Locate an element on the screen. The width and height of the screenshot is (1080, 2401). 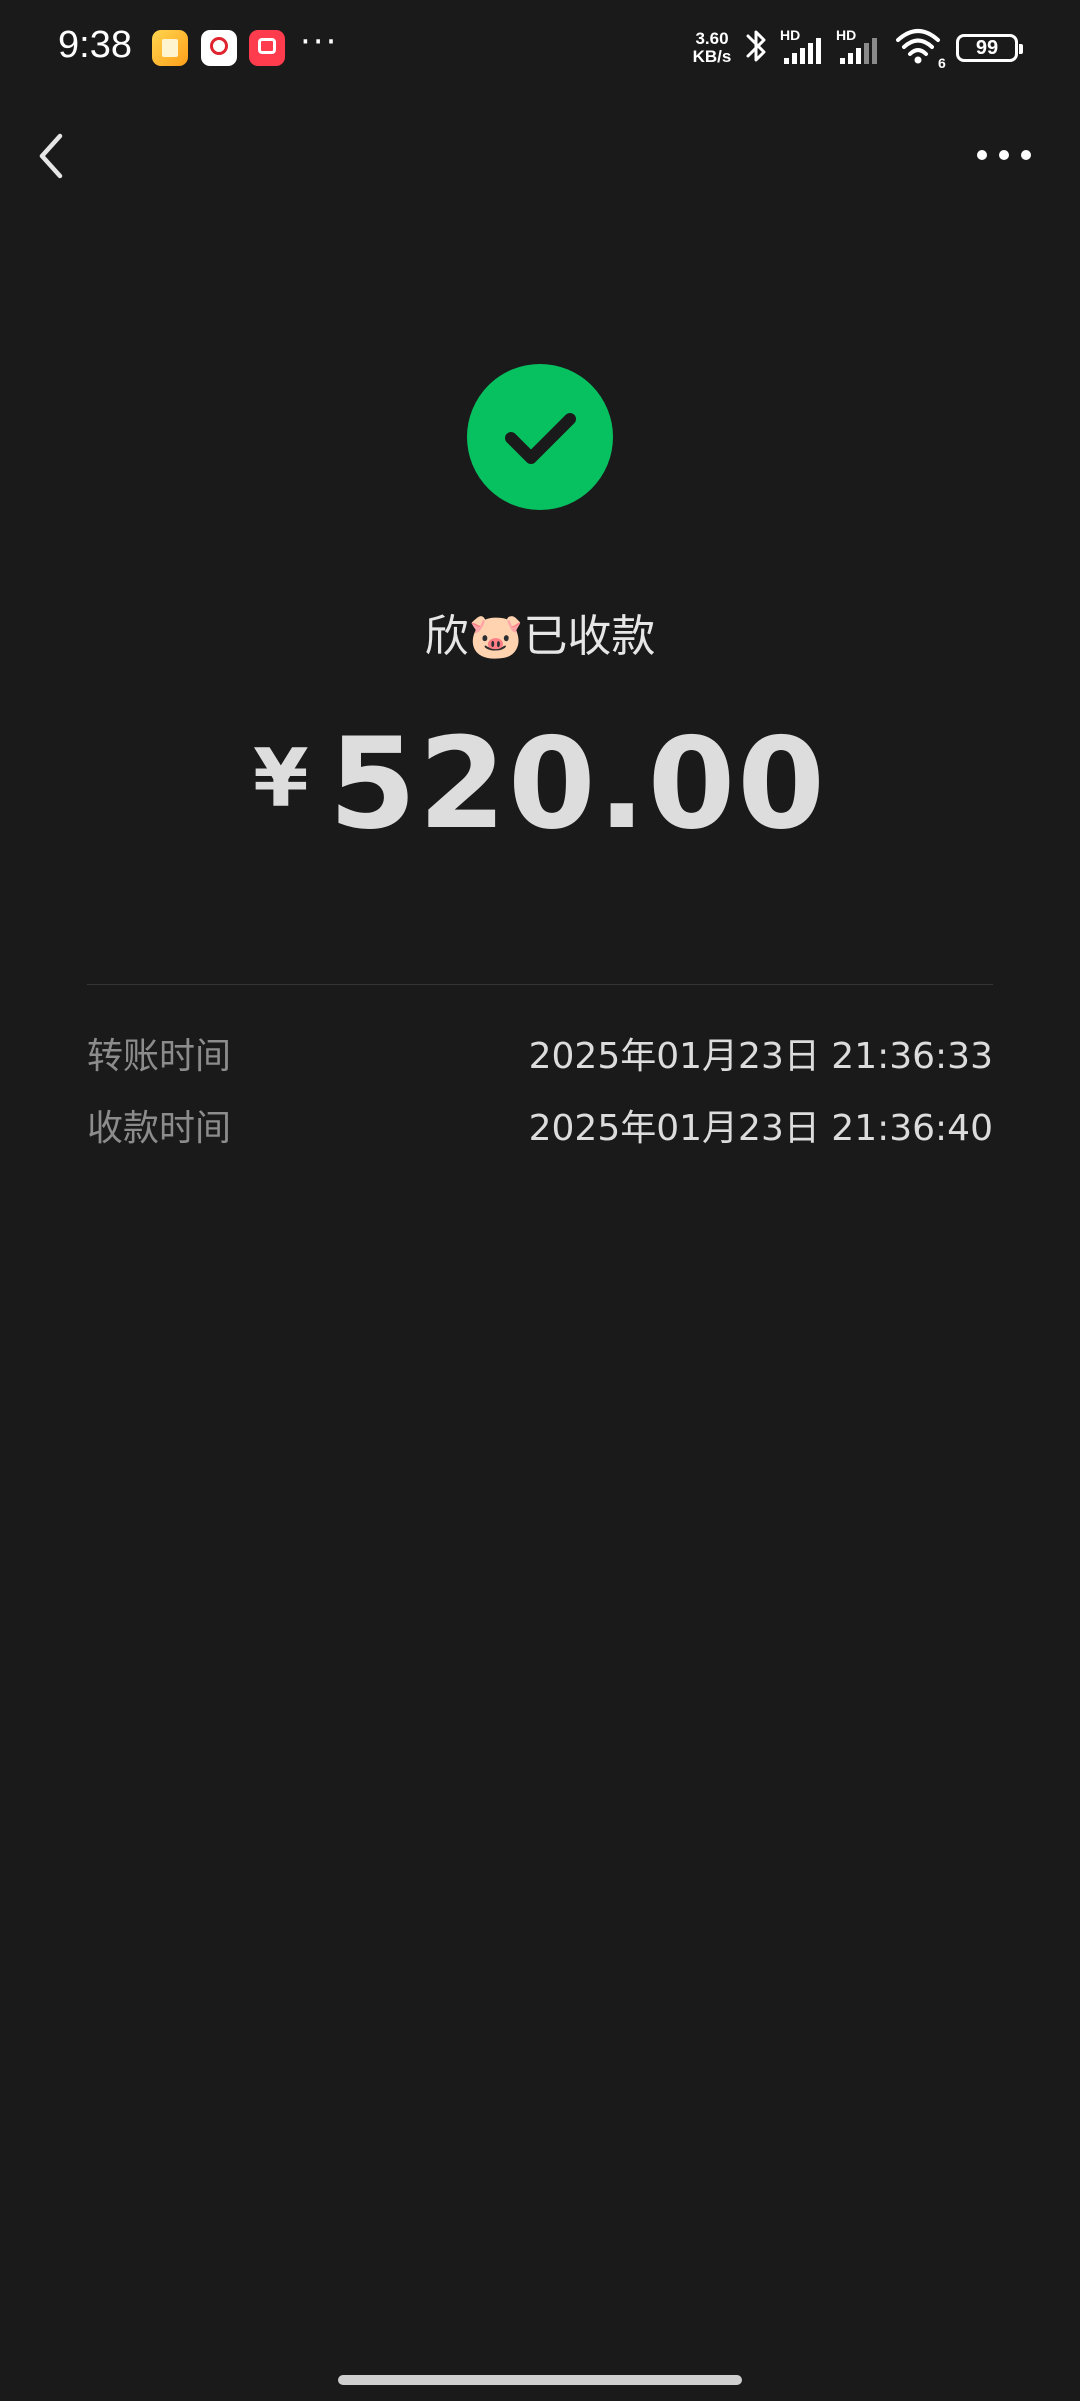
more-options-button is located at coordinates (1004, 155).